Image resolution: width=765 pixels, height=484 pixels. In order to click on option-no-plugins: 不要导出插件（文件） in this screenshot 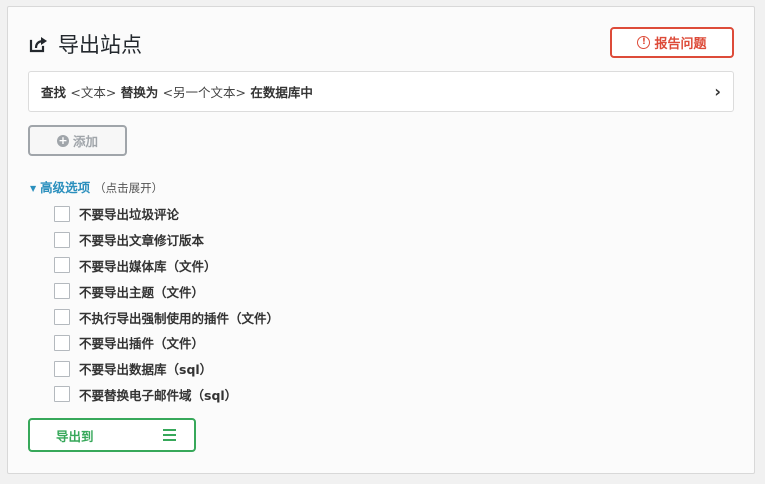, I will do `click(166, 343)`.